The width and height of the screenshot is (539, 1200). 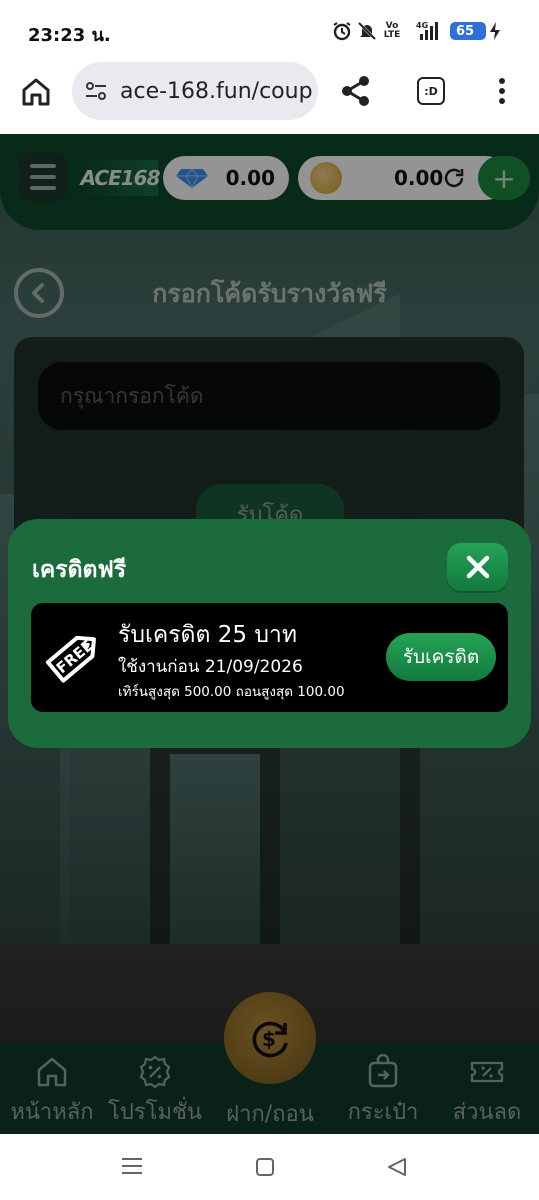 What do you see at coordinates (69, 35) in the screenshot?
I see `status-time: 23:23 น.` at bounding box center [69, 35].